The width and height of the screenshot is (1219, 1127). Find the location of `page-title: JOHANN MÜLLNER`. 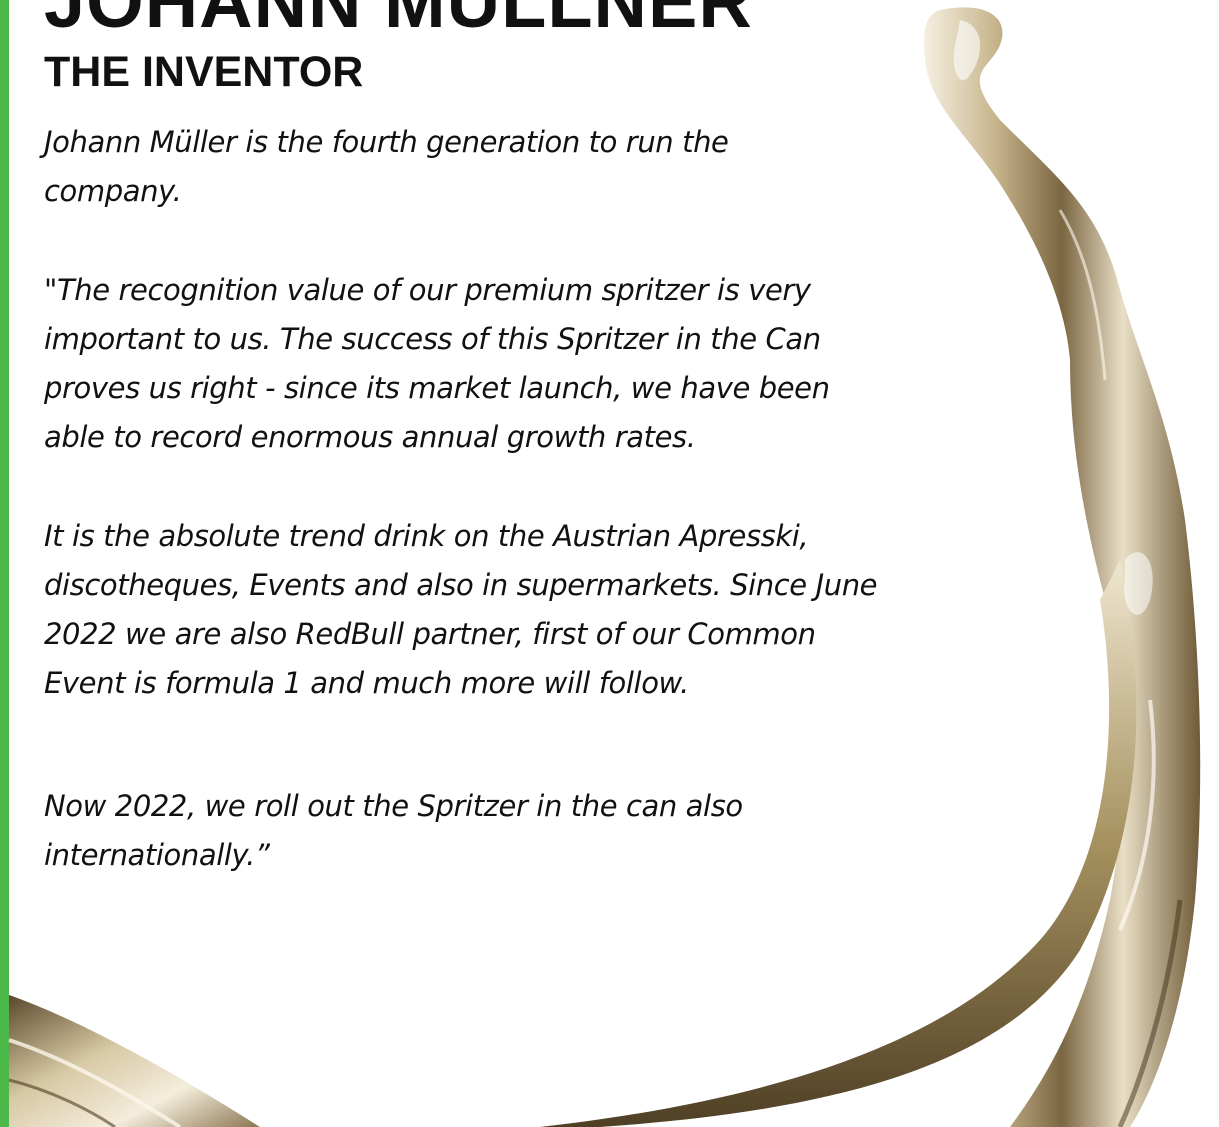

page-title: JOHANN MÜLLNER is located at coordinates (398, 21).